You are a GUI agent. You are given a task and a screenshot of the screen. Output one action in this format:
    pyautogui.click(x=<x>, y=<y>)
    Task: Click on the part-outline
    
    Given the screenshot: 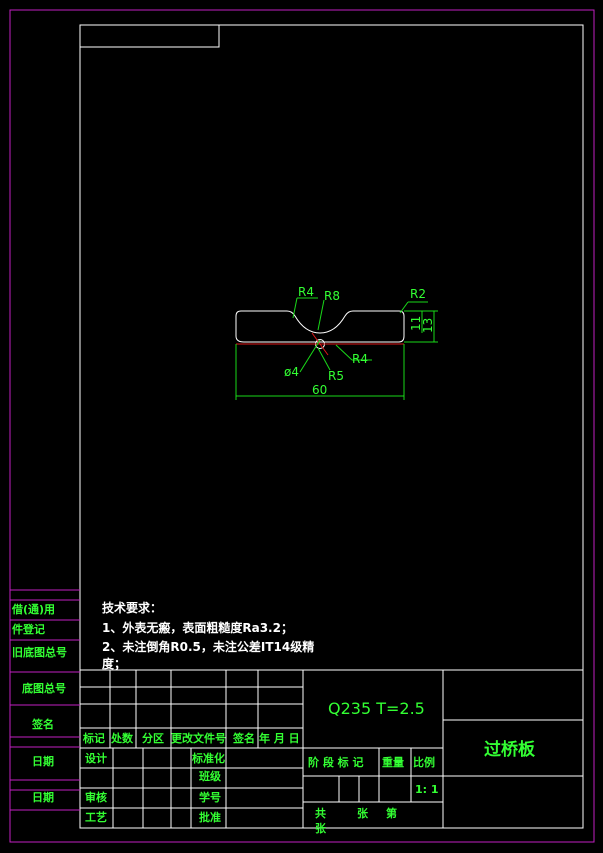 What is the action you would take?
    pyautogui.click(x=320, y=329)
    